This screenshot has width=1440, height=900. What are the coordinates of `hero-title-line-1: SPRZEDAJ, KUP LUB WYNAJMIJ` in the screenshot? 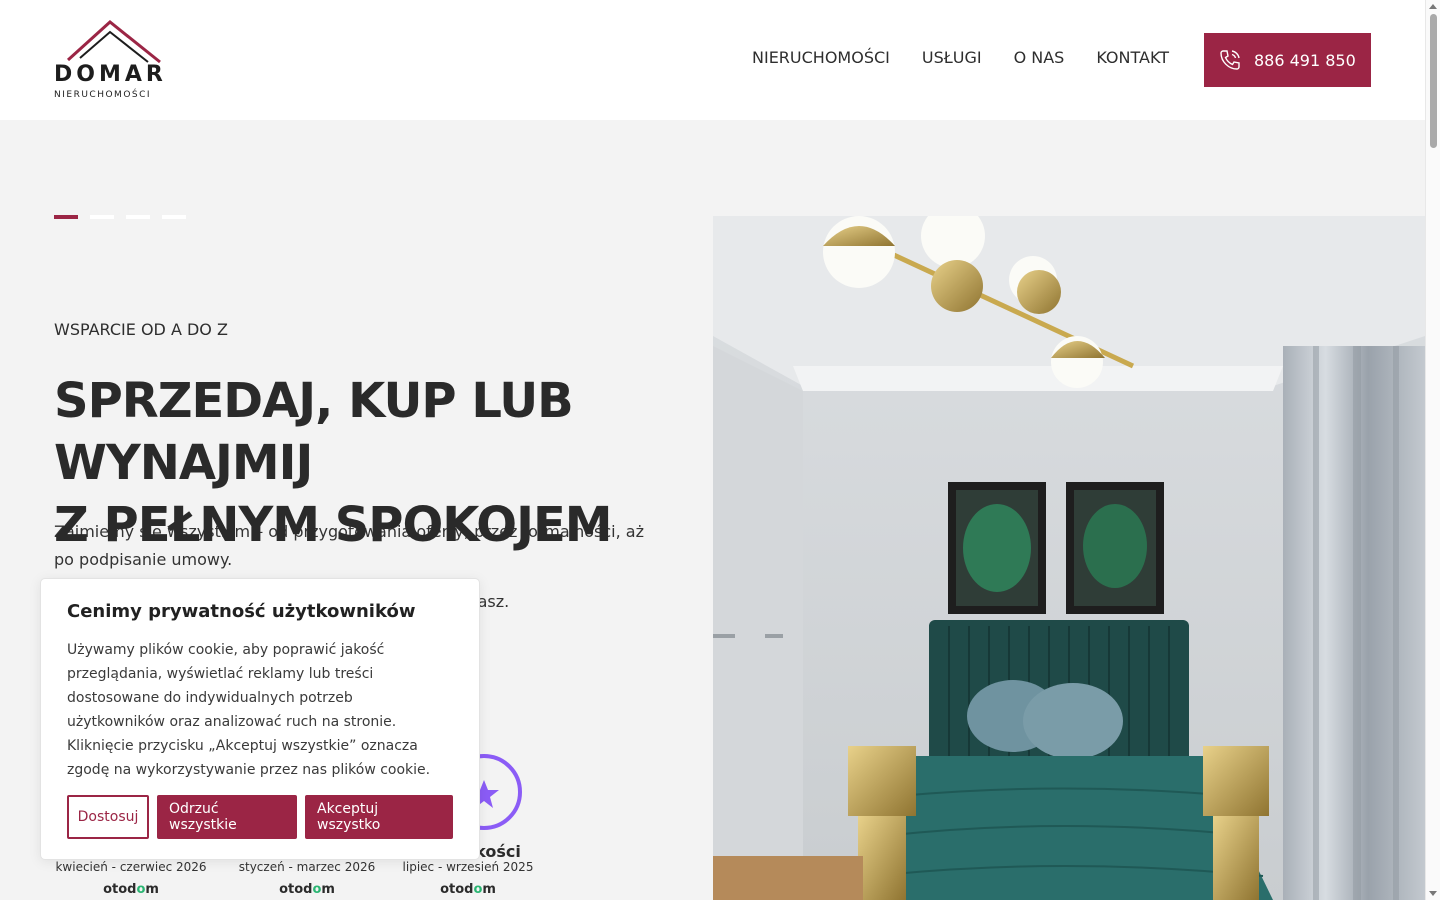 It's located at (314, 432).